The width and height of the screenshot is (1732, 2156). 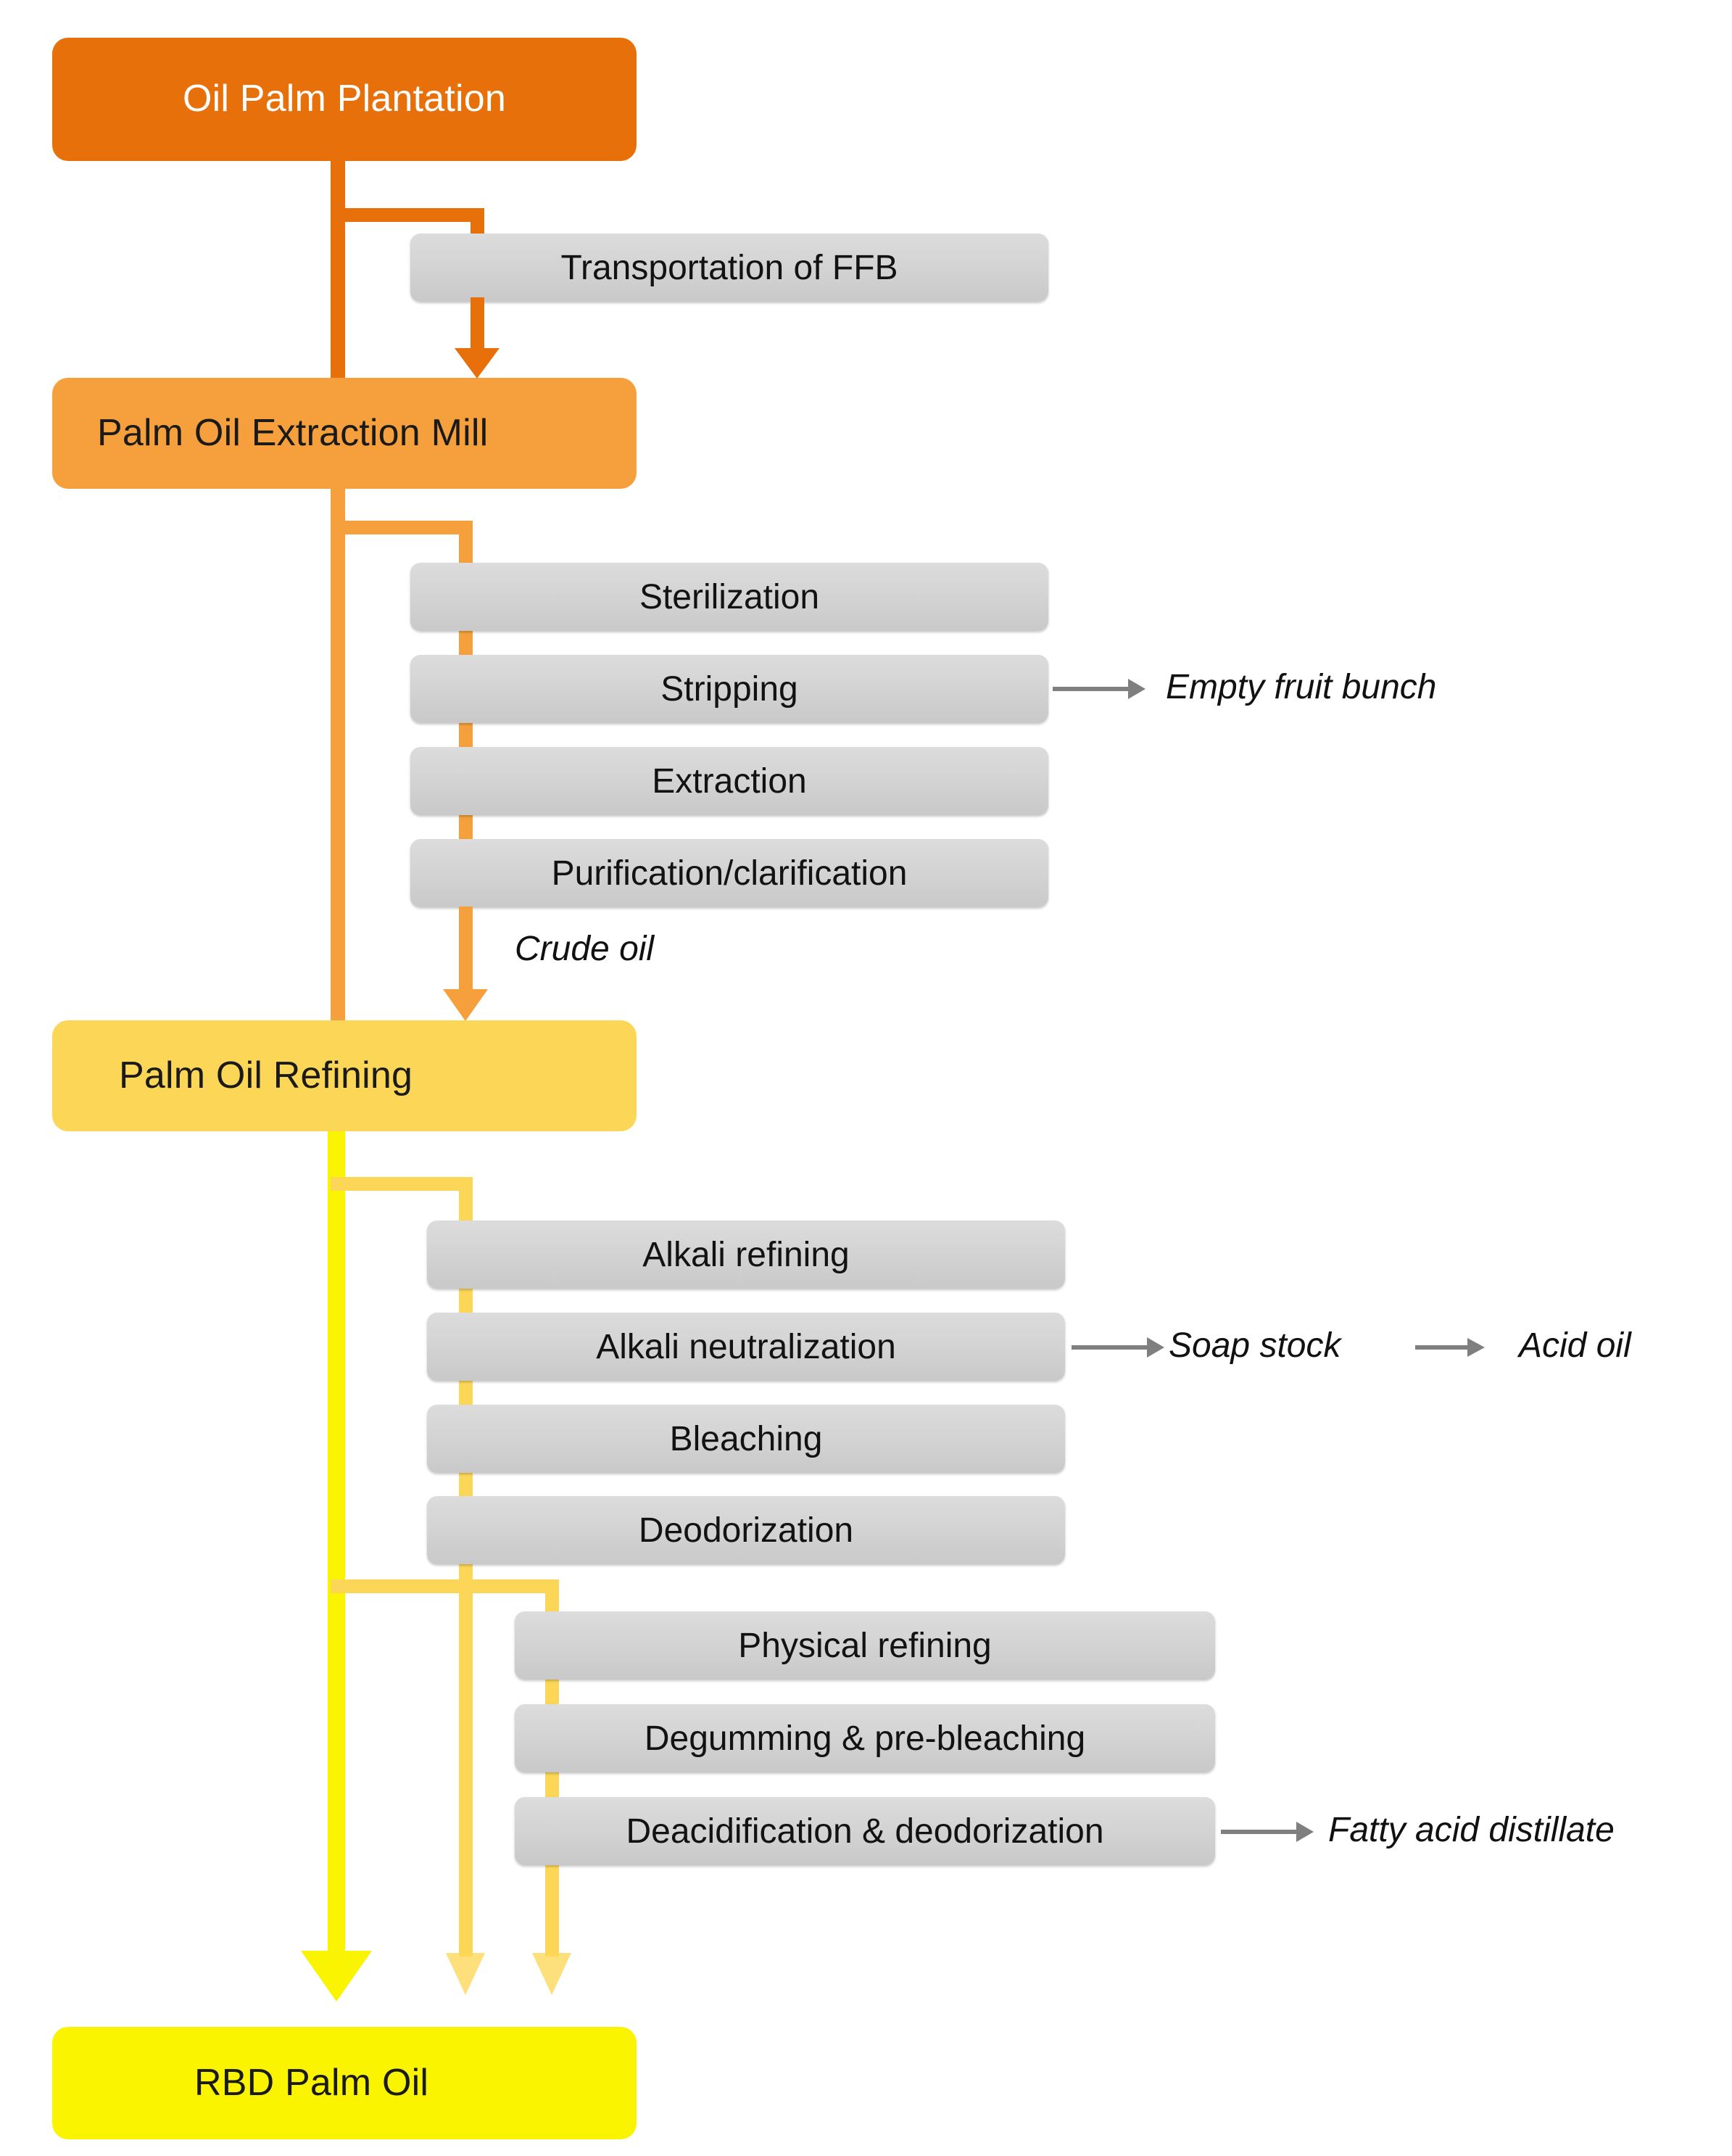 I want to click on arrowhead-refining-to-rbd, so click(x=336, y=1976).